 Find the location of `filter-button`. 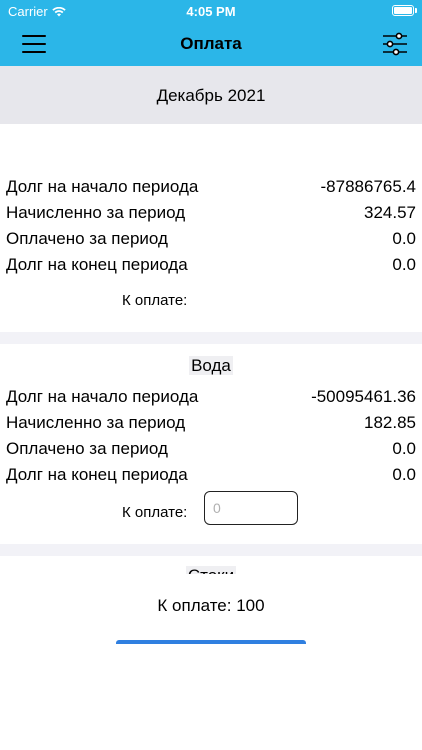

filter-button is located at coordinates (395, 44).